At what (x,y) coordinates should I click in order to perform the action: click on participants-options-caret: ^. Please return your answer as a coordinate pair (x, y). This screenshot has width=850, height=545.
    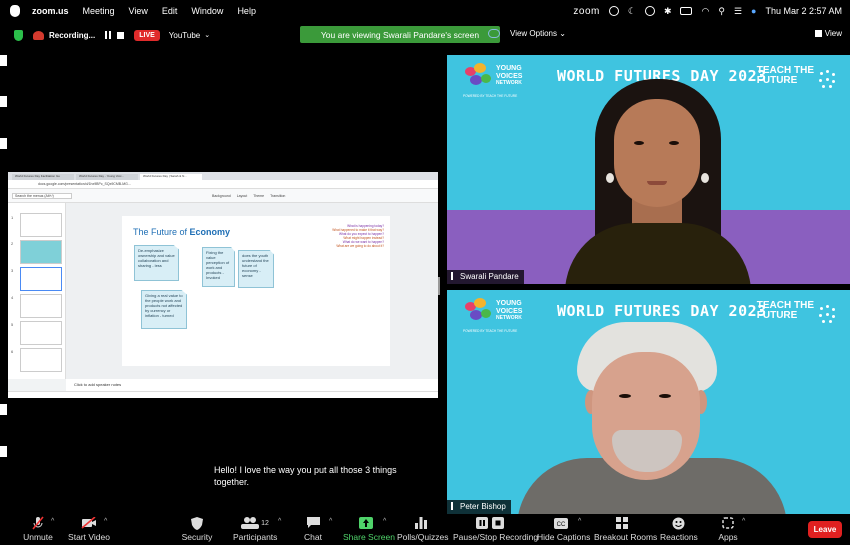
    Looking at the image, I should click on (279, 521).